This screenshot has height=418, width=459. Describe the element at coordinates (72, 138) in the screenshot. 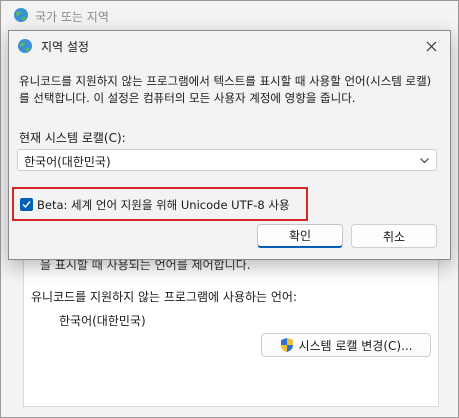

I see `current-locale-label: 현재 시스템 로캘(C):` at that location.